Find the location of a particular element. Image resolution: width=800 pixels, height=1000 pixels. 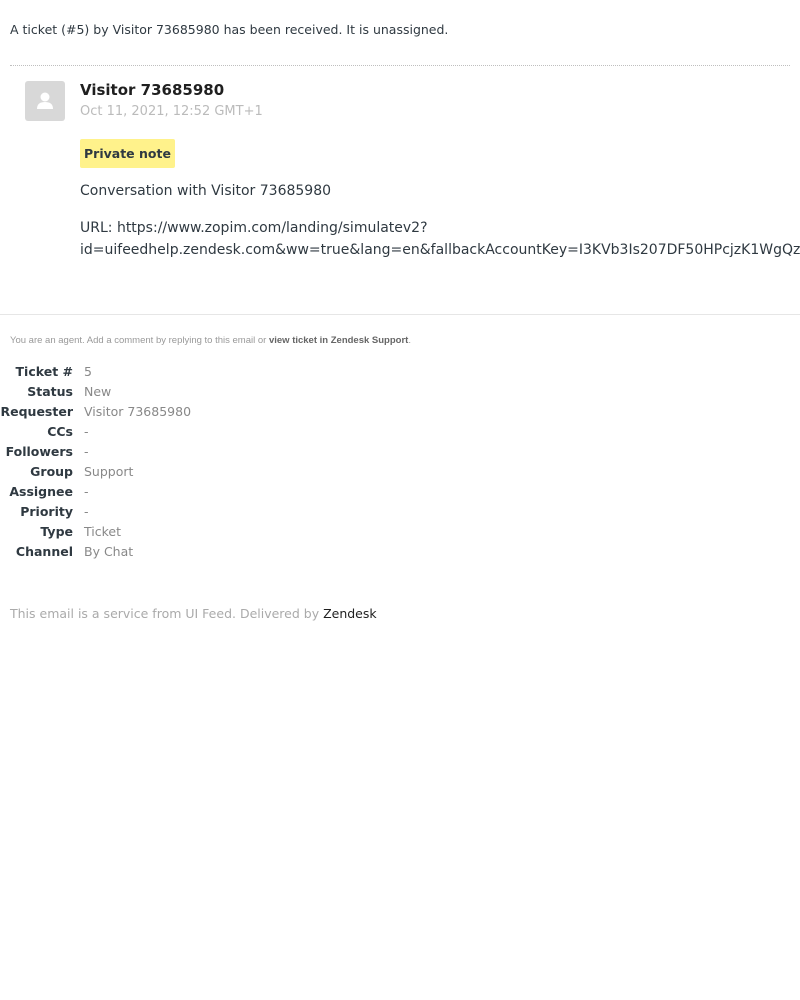

property-row-assignee: Assignee - is located at coordinates (200, 494).